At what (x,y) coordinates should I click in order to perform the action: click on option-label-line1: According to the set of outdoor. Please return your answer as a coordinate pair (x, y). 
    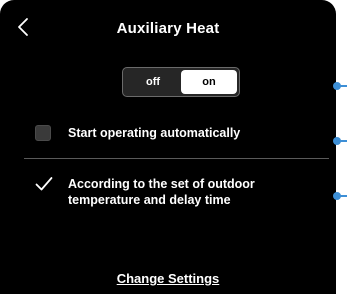
    Looking at the image, I should click on (161, 184).